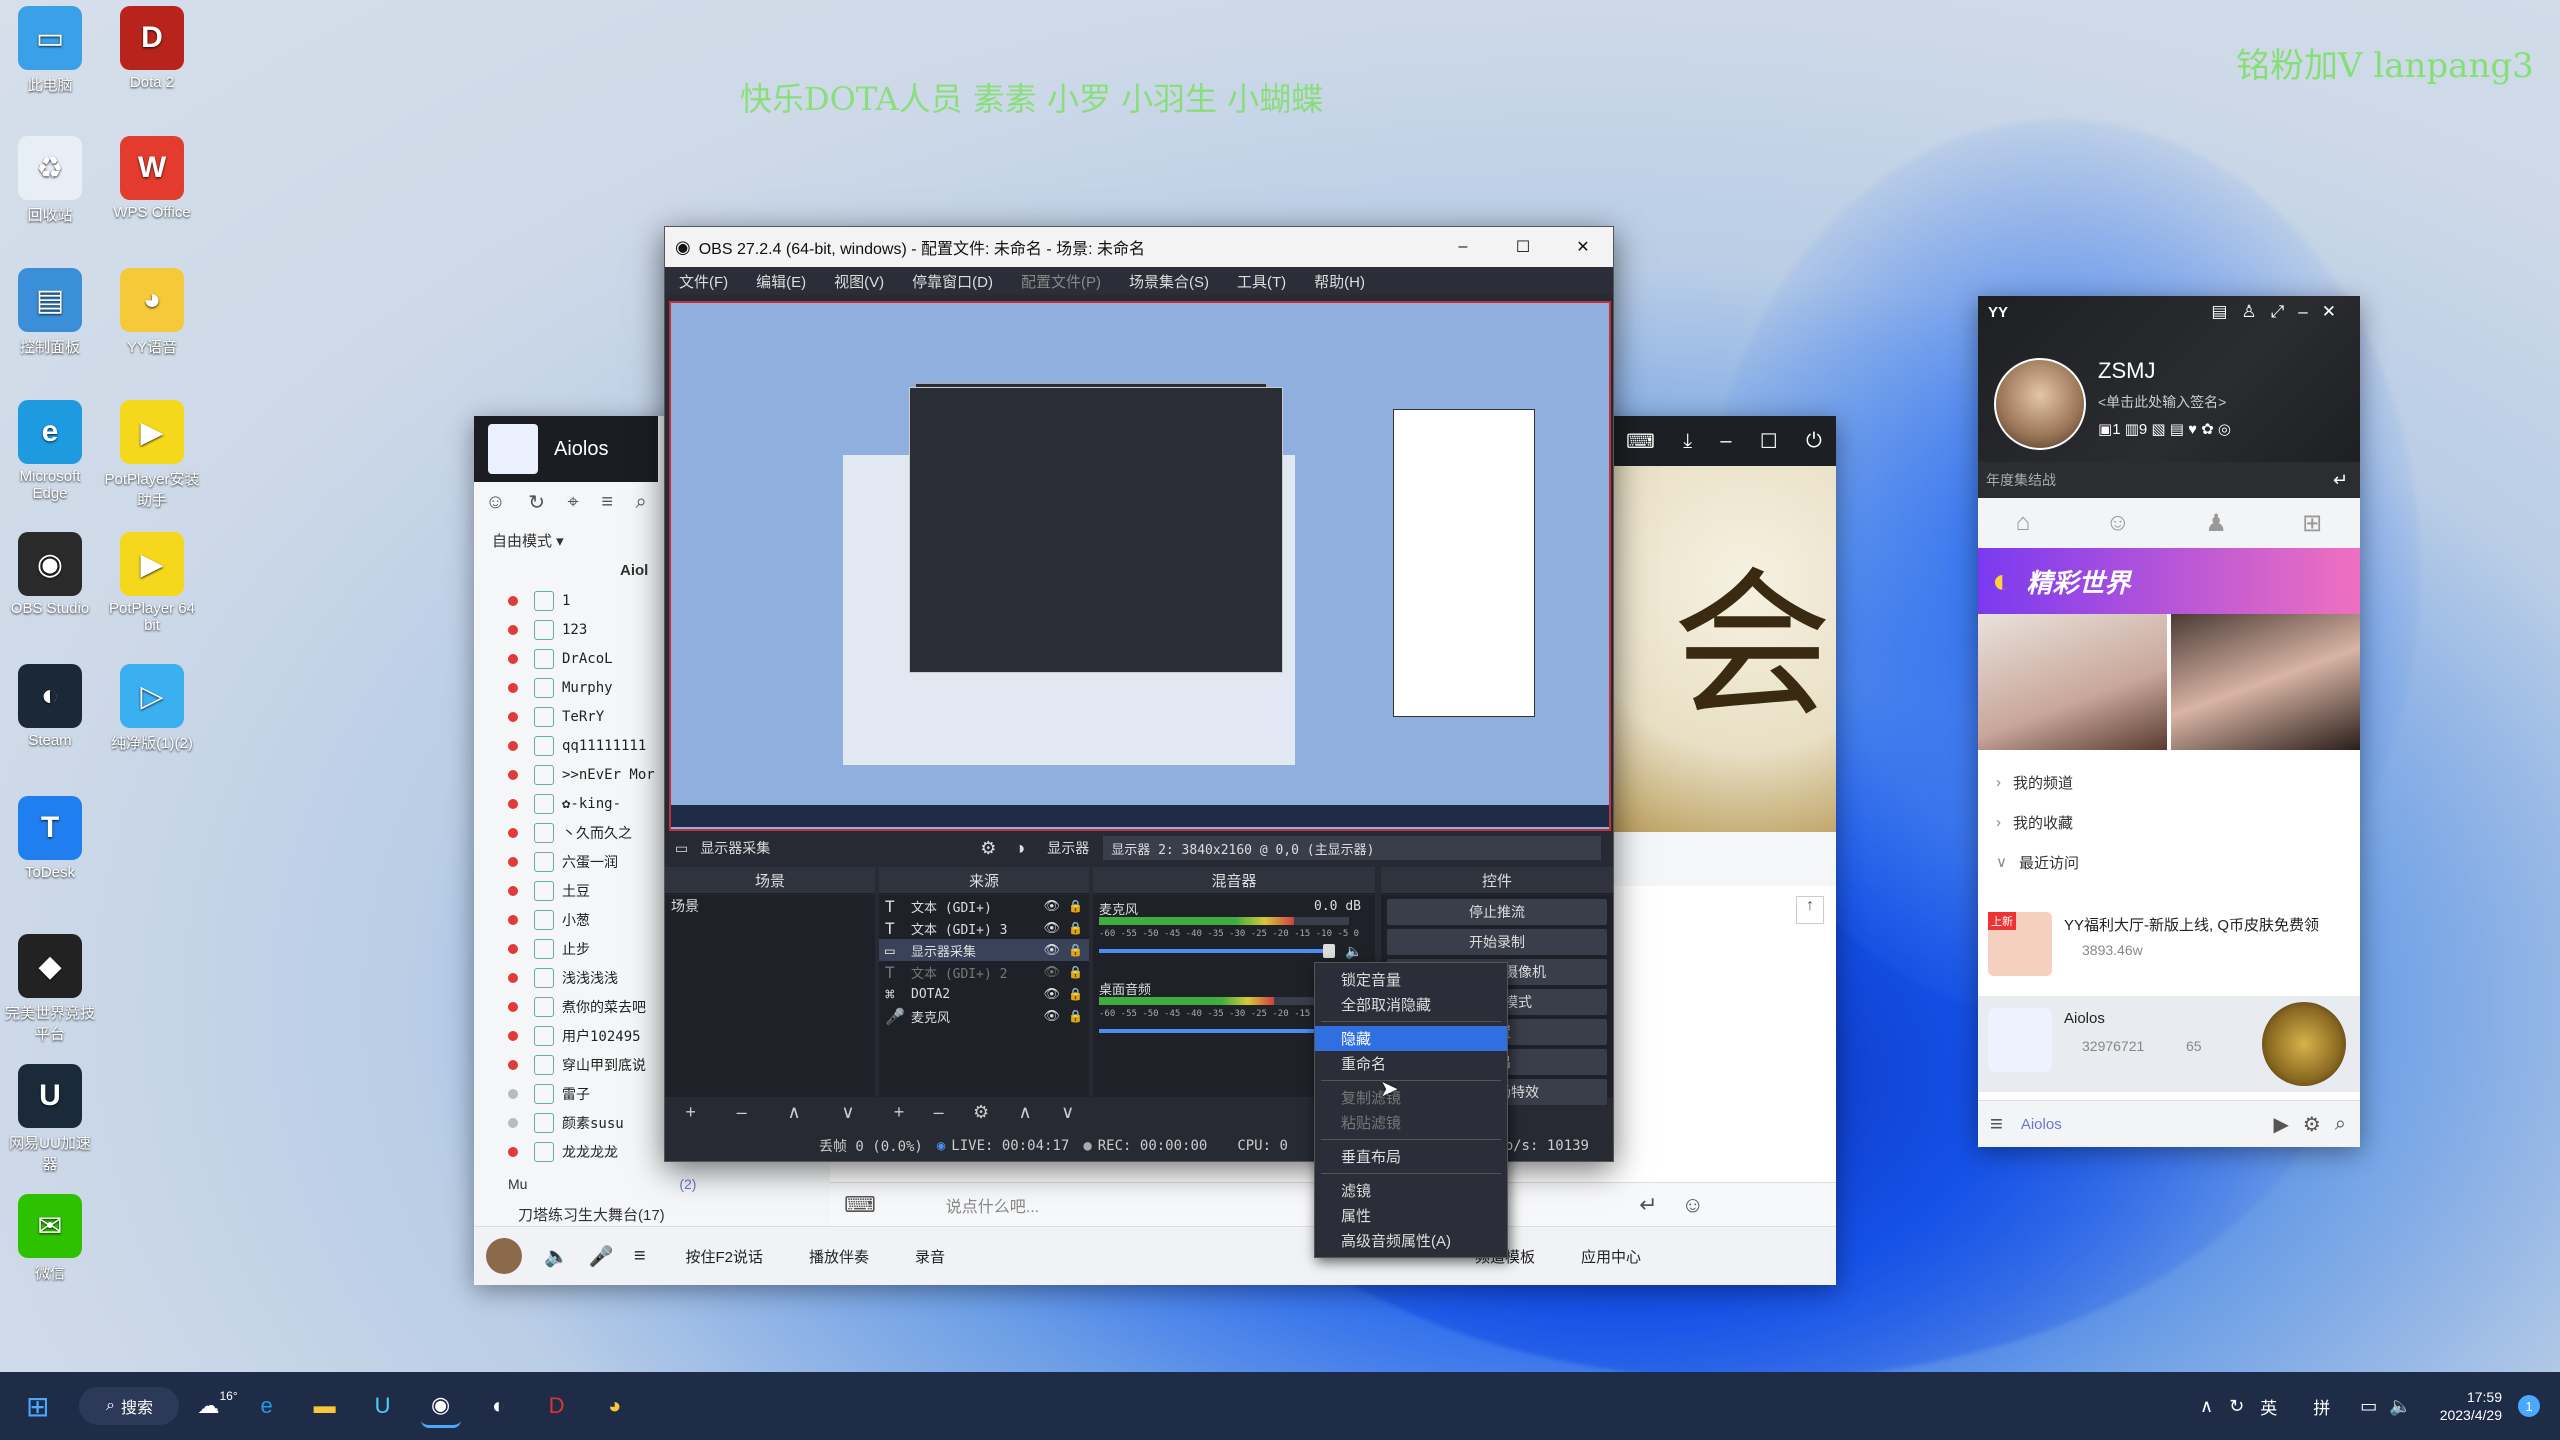 Image resolution: width=2560 pixels, height=1440 pixels. Describe the element at coordinates (1019, 848) in the screenshot. I see `source-filter-icon: ◑` at that location.